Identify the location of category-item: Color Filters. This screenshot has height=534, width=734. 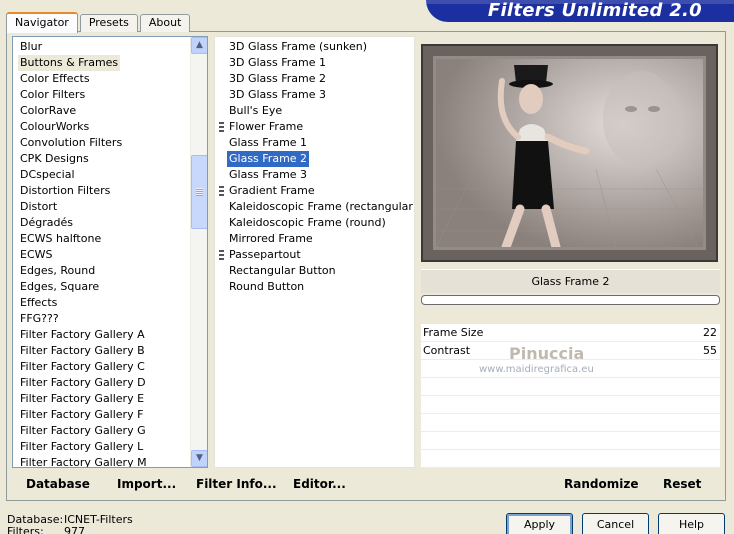
(52, 95).